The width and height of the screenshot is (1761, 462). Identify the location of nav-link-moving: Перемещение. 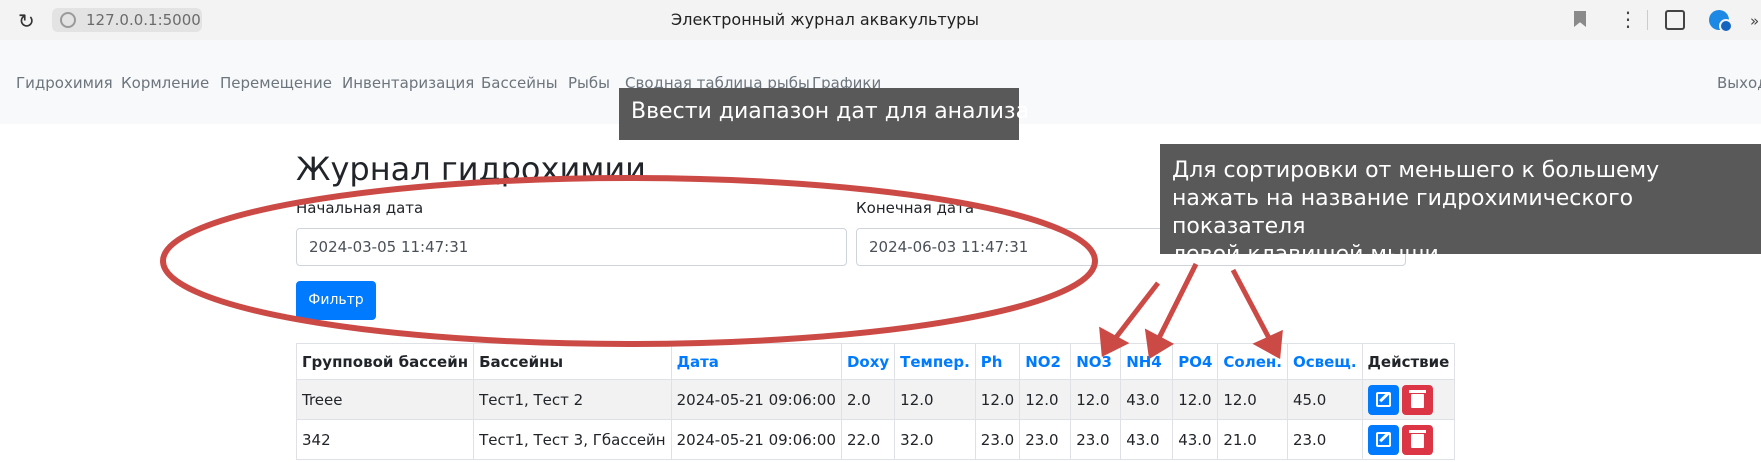
(276, 83).